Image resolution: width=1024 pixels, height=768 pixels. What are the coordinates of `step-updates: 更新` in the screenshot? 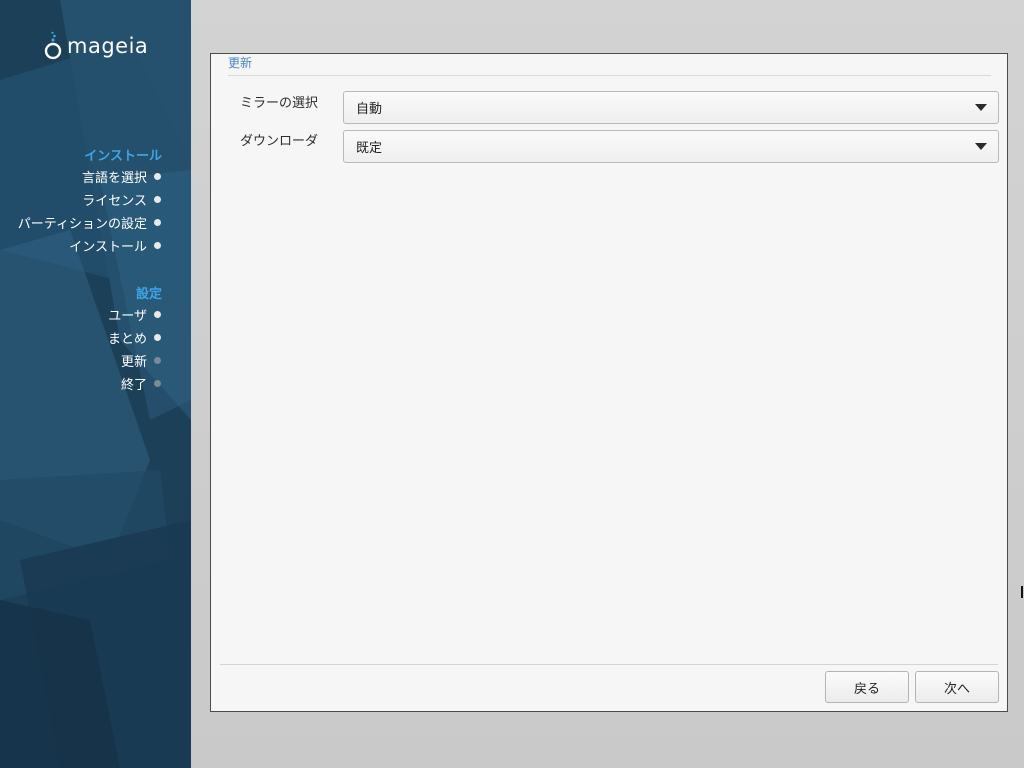 It's located at (140, 360).